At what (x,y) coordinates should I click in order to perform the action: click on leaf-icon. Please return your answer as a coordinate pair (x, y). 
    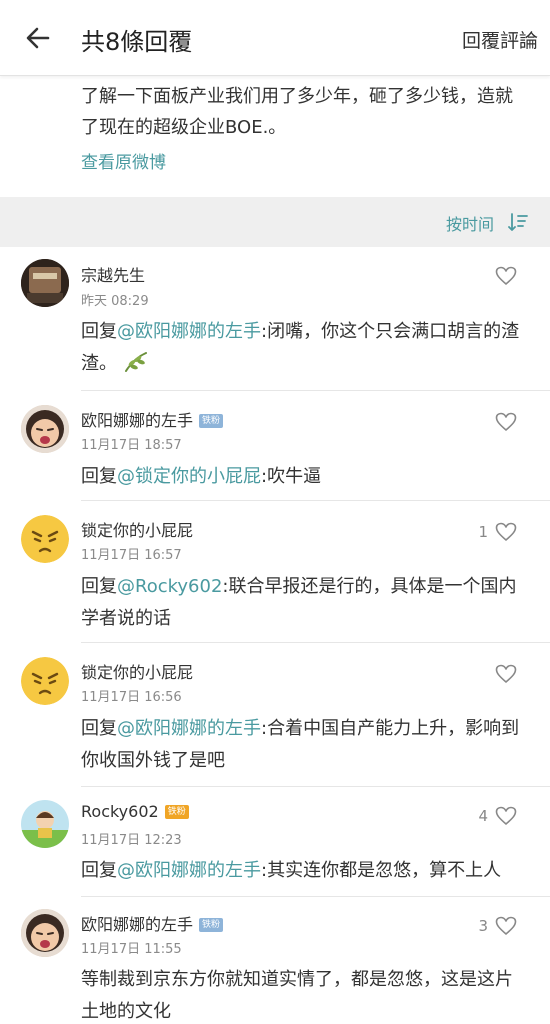
    Looking at the image, I should click on (136, 367).